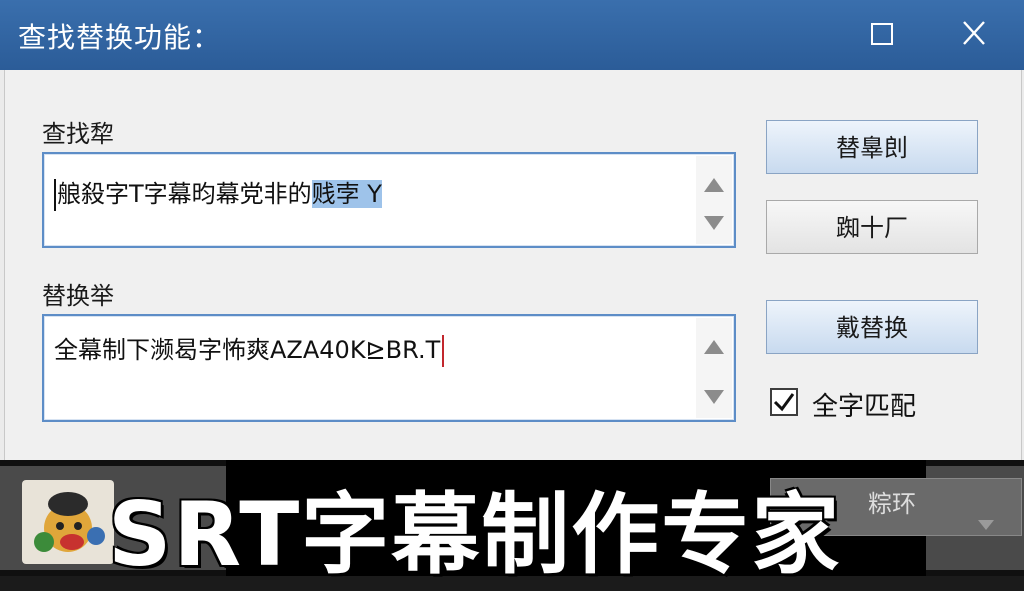 This screenshot has width=1024, height=591. Describe the element at coordinates (714, 200) in the screenshot. I see `find-scrollbar` at that location.